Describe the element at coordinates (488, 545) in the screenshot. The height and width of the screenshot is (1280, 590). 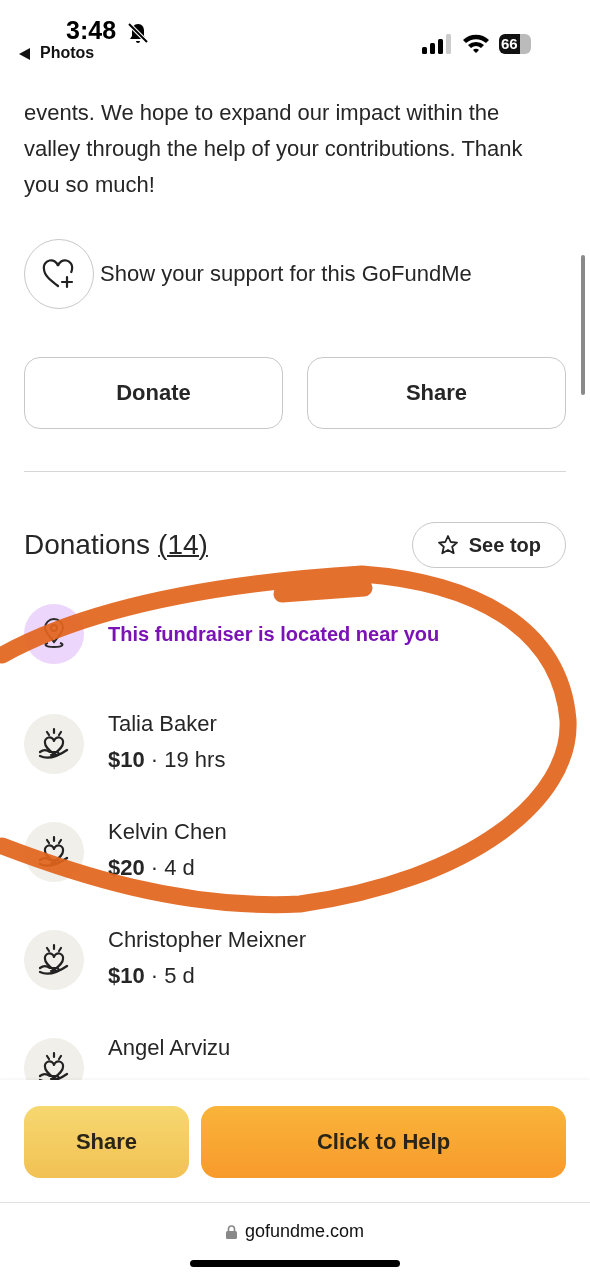
I see `see-top-button: See top` at that location.